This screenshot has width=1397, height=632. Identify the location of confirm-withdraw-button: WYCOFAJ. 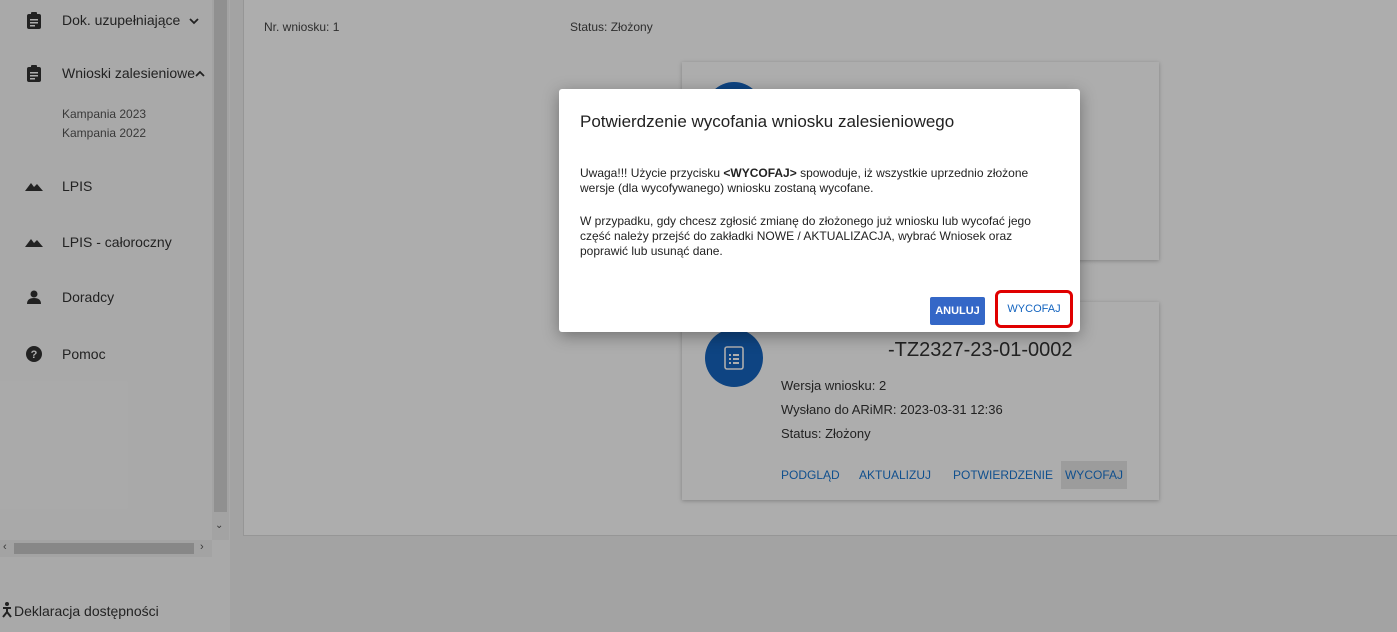
(1034, 309).